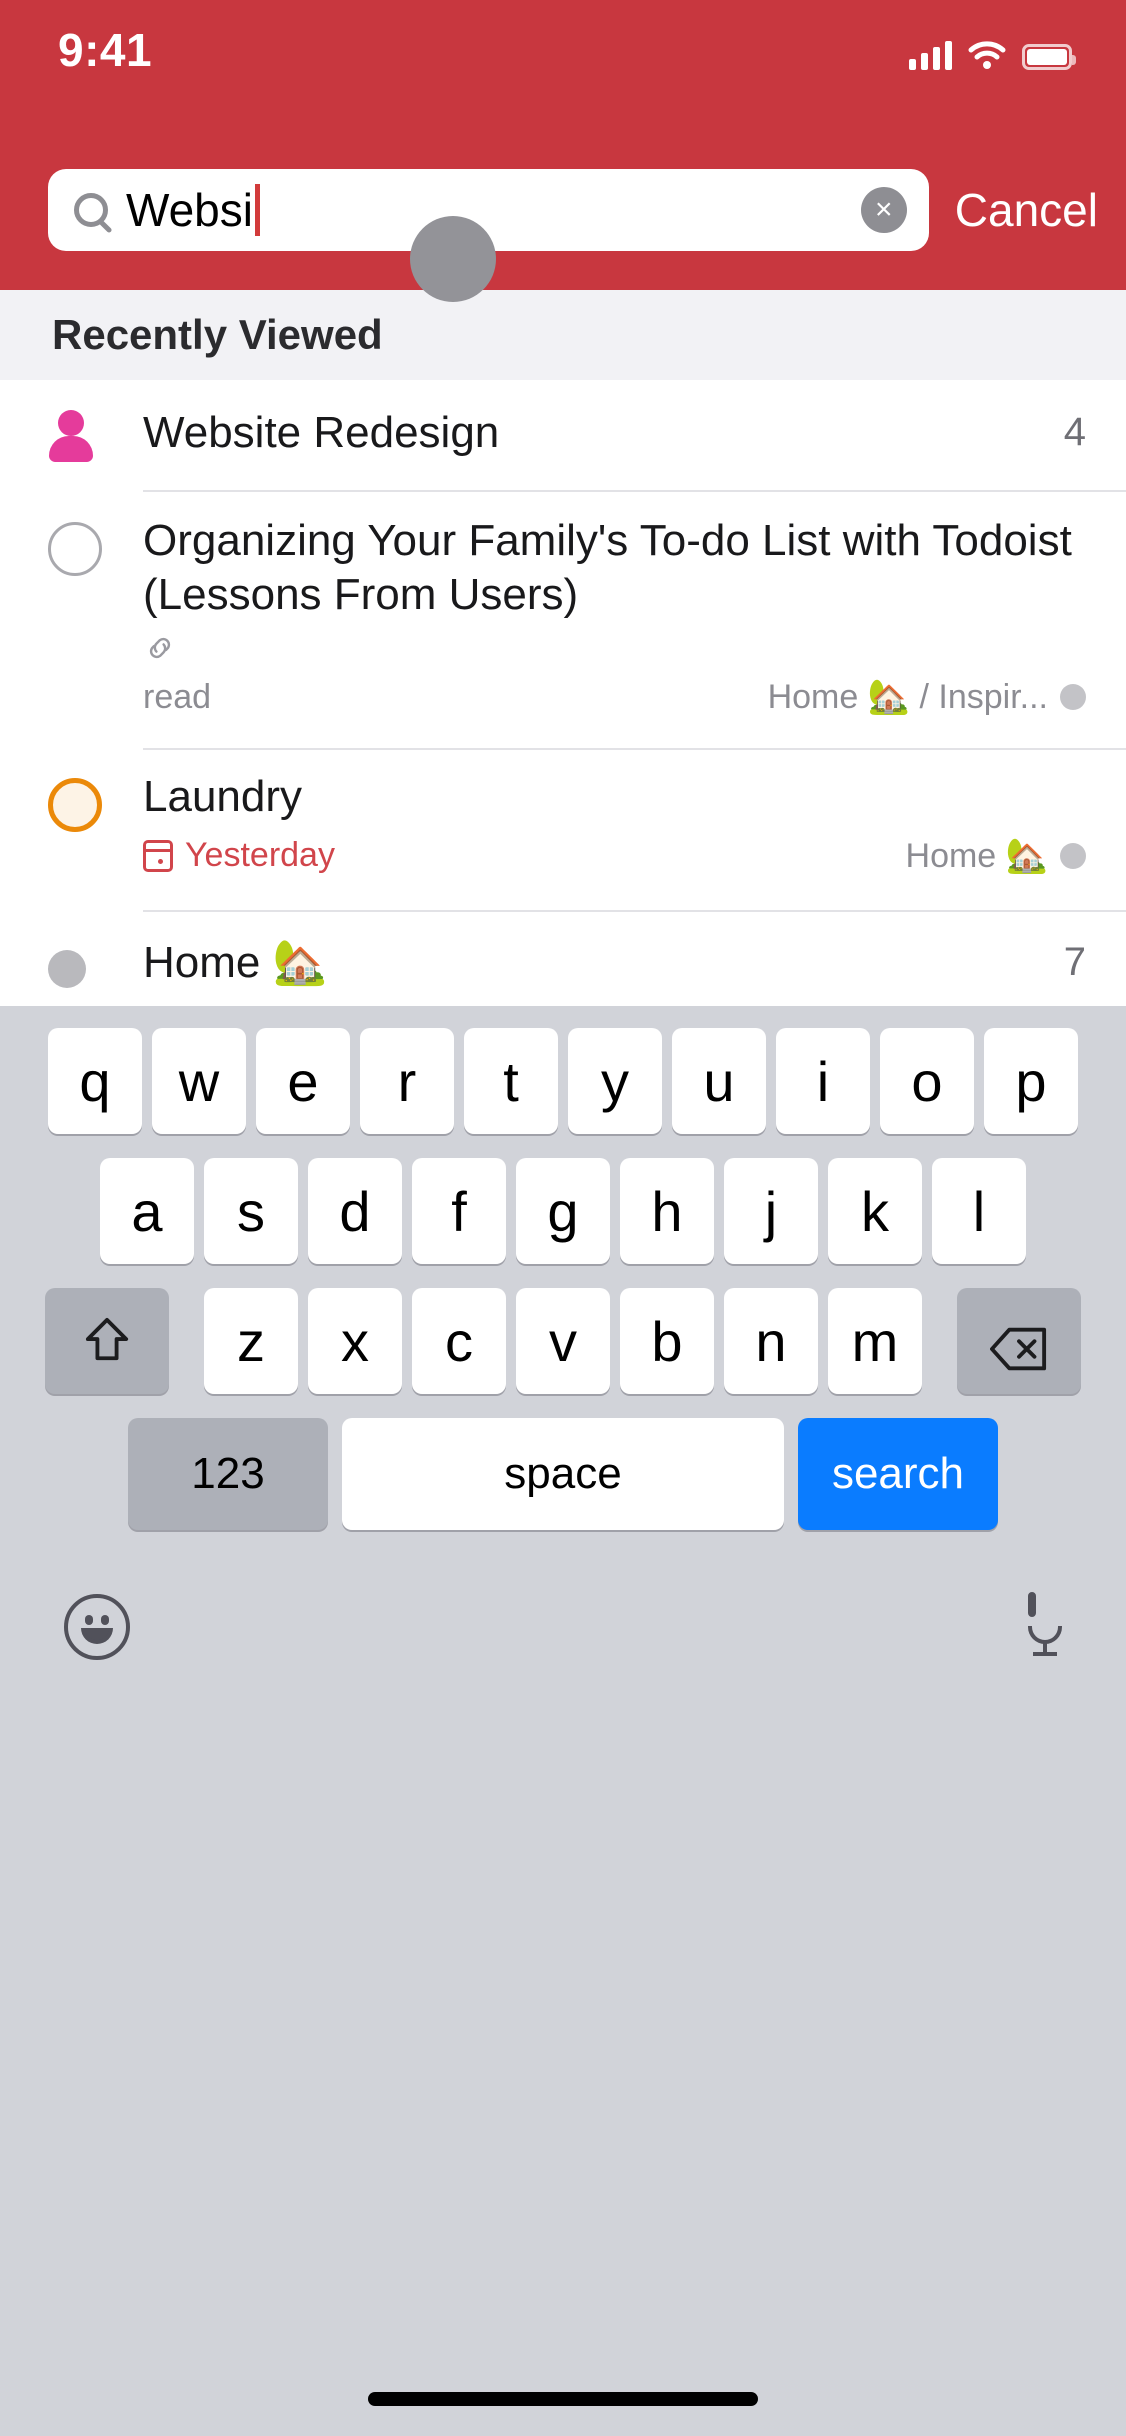 This screenshot has height=2436, width=1126. I want to click on key-g: g, so click(563, 1211).